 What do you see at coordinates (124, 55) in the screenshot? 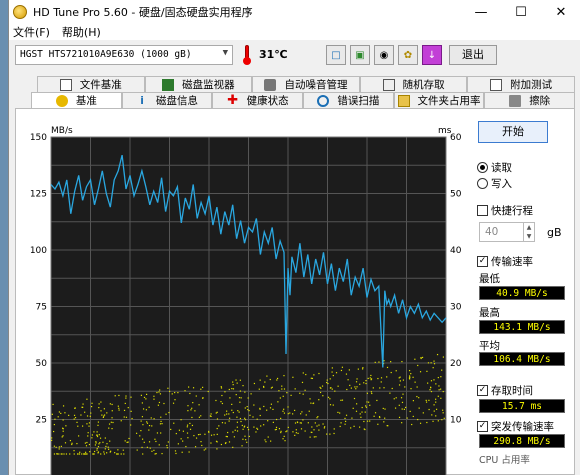
I see `drive-select: HGST HTS721010A9E630 (1000 gB) ▼` at bounding box center [124, 55].